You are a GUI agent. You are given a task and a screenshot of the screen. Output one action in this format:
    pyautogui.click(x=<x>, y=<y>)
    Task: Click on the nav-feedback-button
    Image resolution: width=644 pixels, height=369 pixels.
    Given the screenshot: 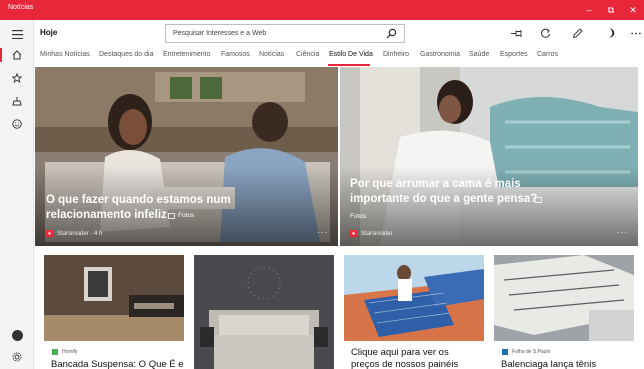 What is the action you would take?
    pyautogui.click(x=17, y=124)
    